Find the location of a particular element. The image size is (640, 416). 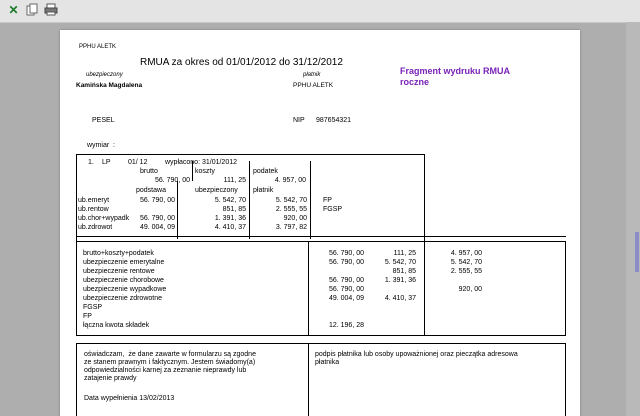

annotation-line2: roczne is located at coordinates (415, 82).